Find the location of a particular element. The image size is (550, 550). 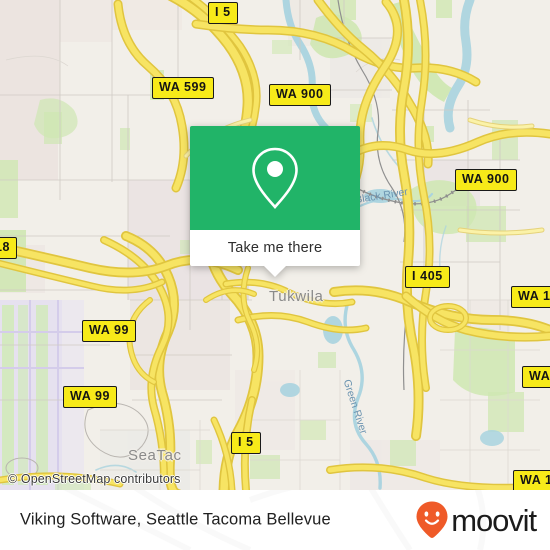

take-me-there-label: Take me there is located at coordinates (275, 248).